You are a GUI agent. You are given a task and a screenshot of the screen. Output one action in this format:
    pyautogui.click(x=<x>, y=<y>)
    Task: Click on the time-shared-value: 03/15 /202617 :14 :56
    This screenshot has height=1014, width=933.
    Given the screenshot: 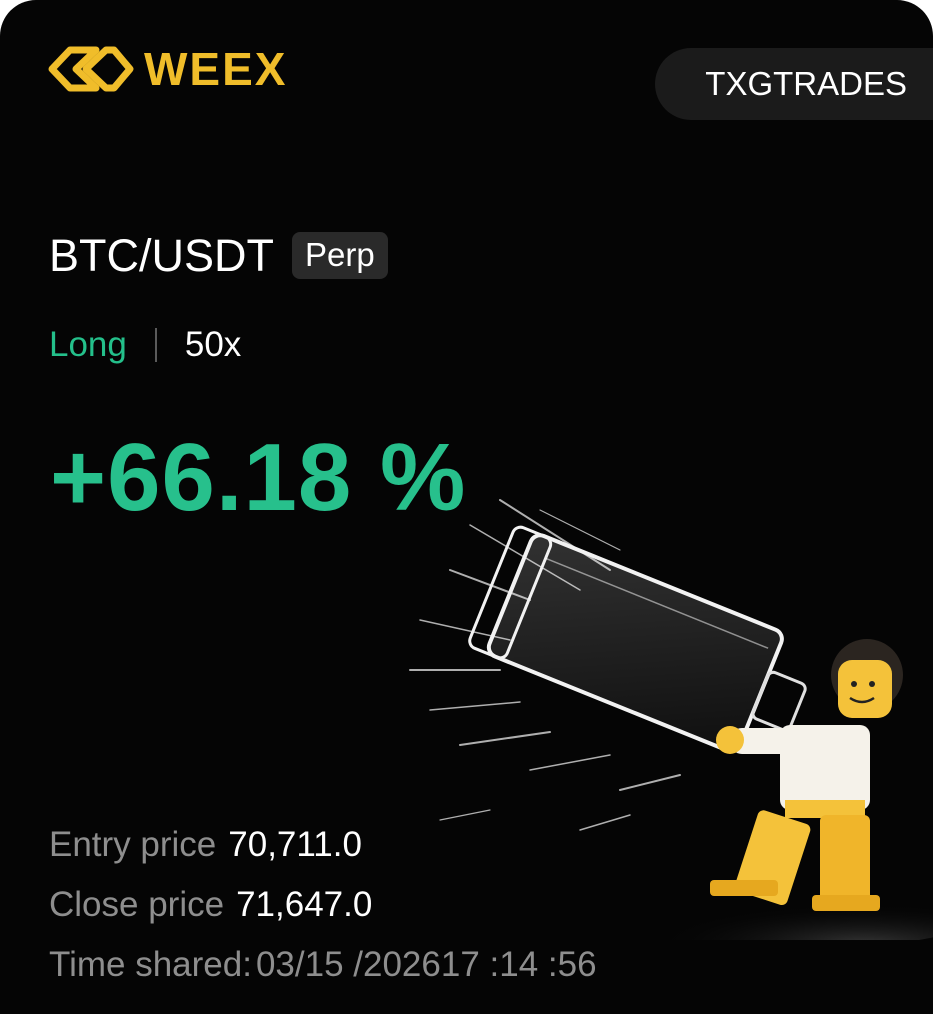 What is the action you would take?
    pyautogui.click(x=426, y=964)
    